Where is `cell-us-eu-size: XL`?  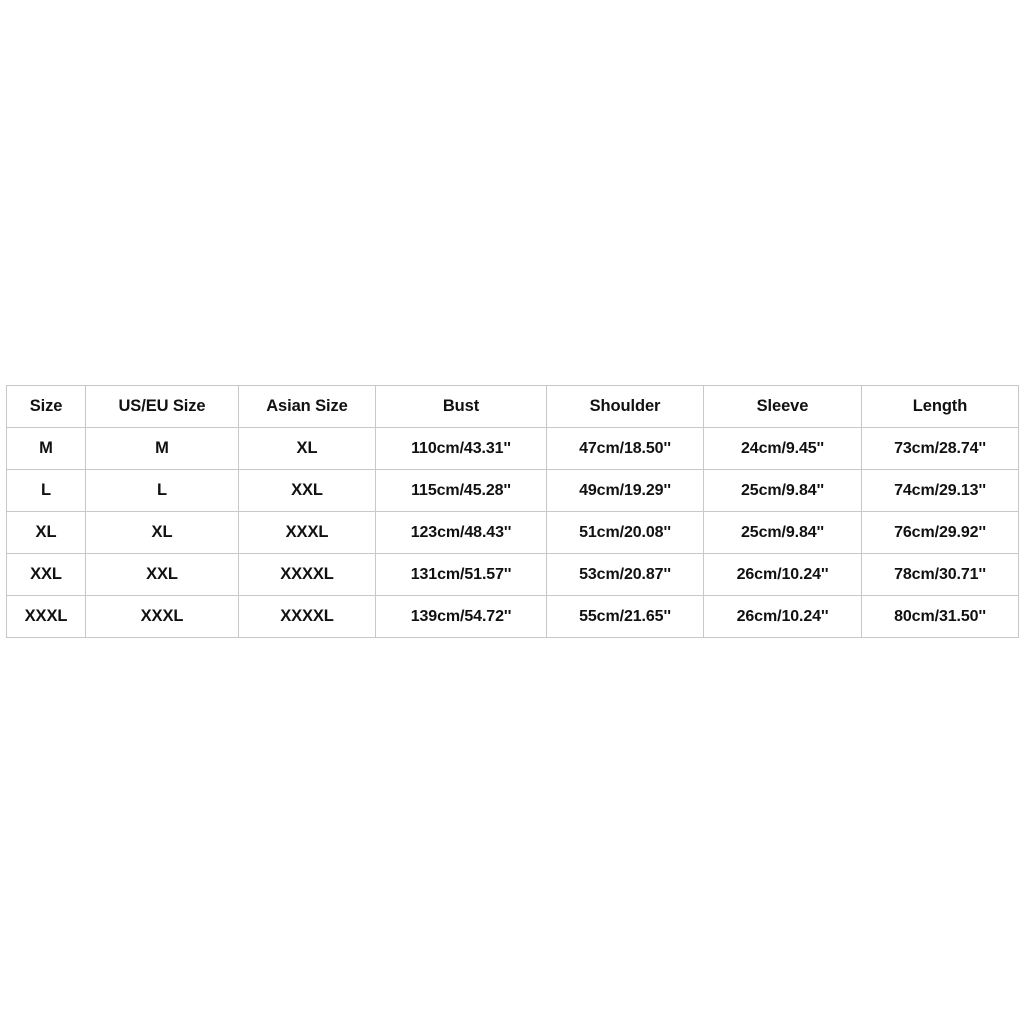
cell-us-eu-size: XL is located at coordinates (162, 532).